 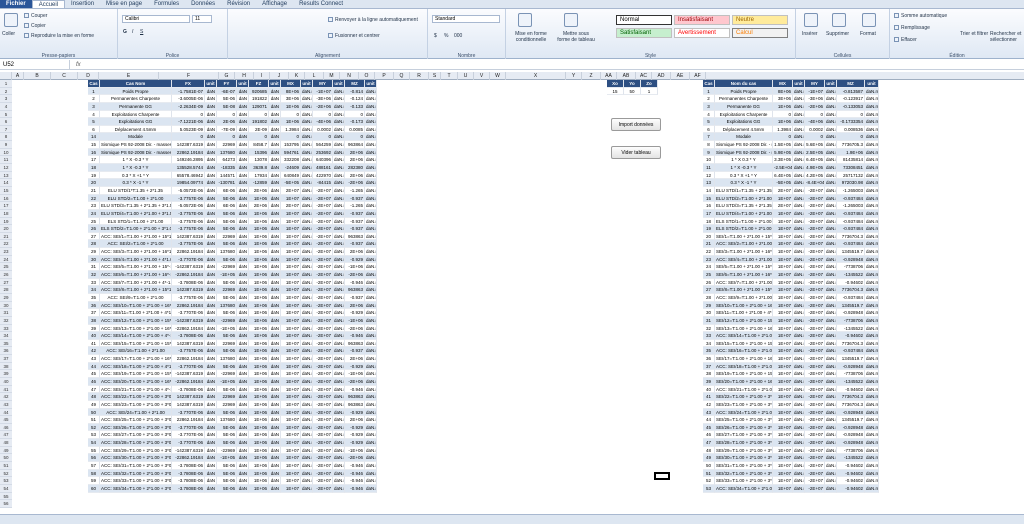 I want to click on table-cell: 22969, so click(x=227, y=145).